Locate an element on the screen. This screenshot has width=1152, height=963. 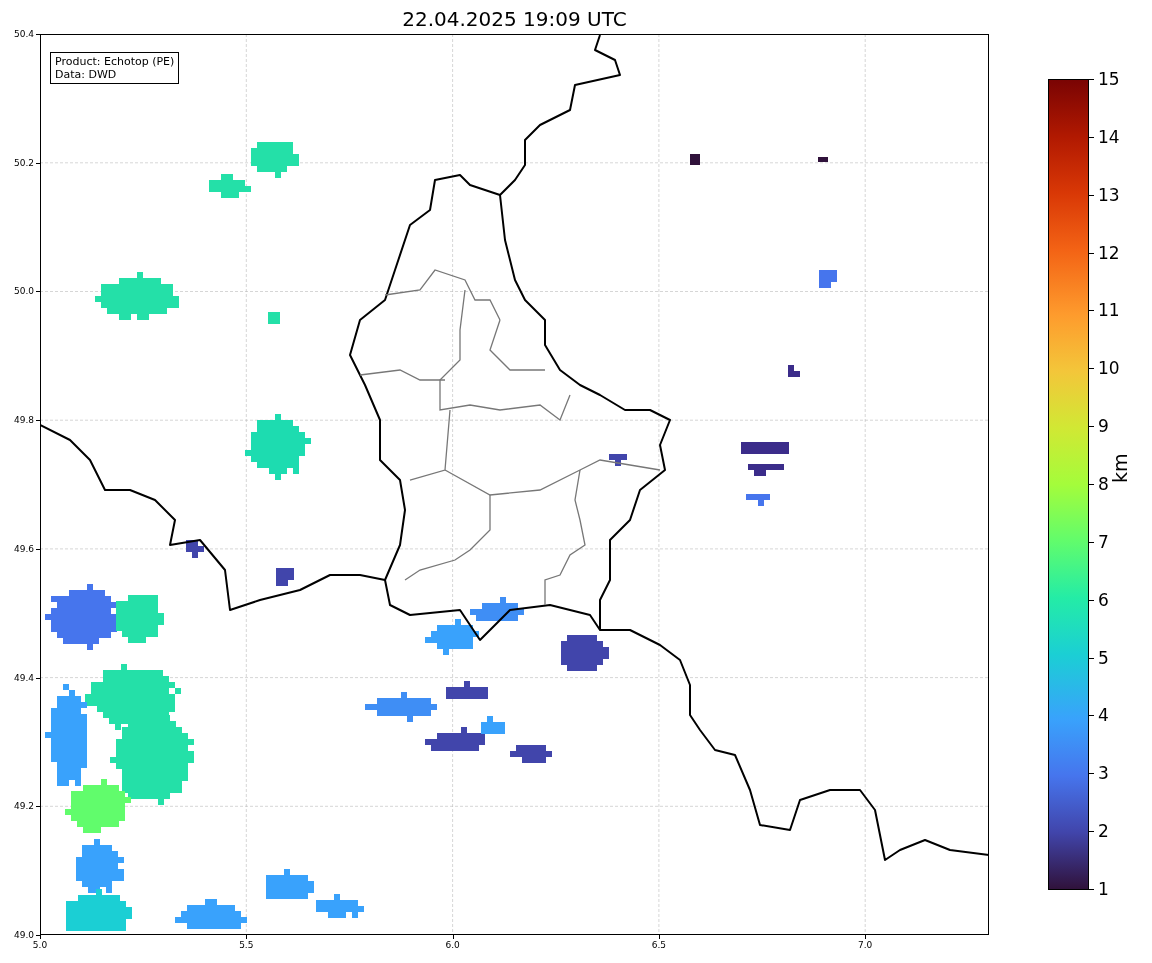
y-tick-label: 50.4 is located at coordinates (23, 34).